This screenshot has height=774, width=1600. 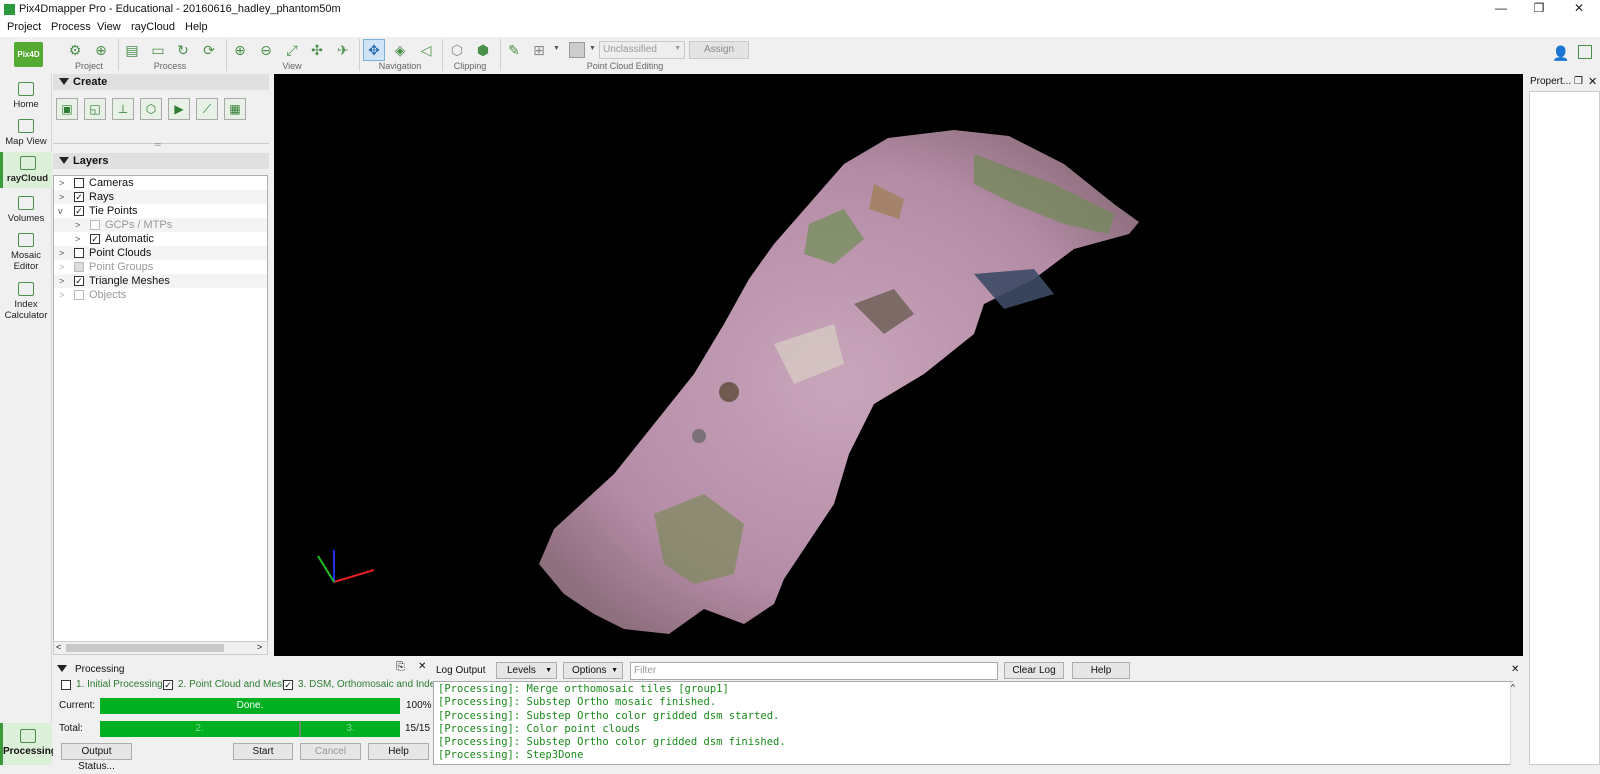 I want to click on assign-button: Assign, so click(x=719, y=50).